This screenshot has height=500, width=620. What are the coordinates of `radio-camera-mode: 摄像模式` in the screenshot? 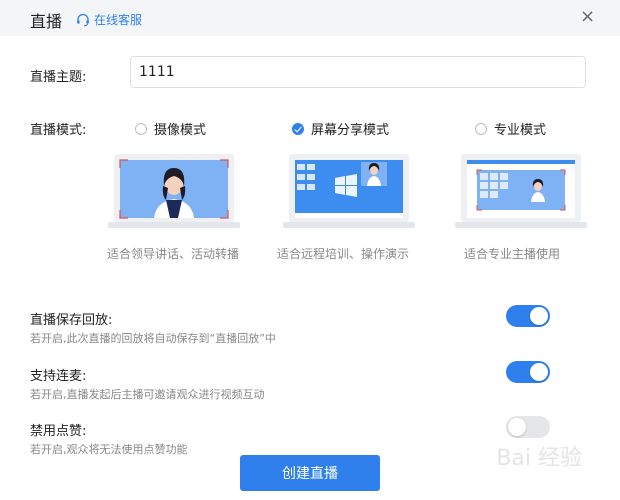 It's located at (170, 128).